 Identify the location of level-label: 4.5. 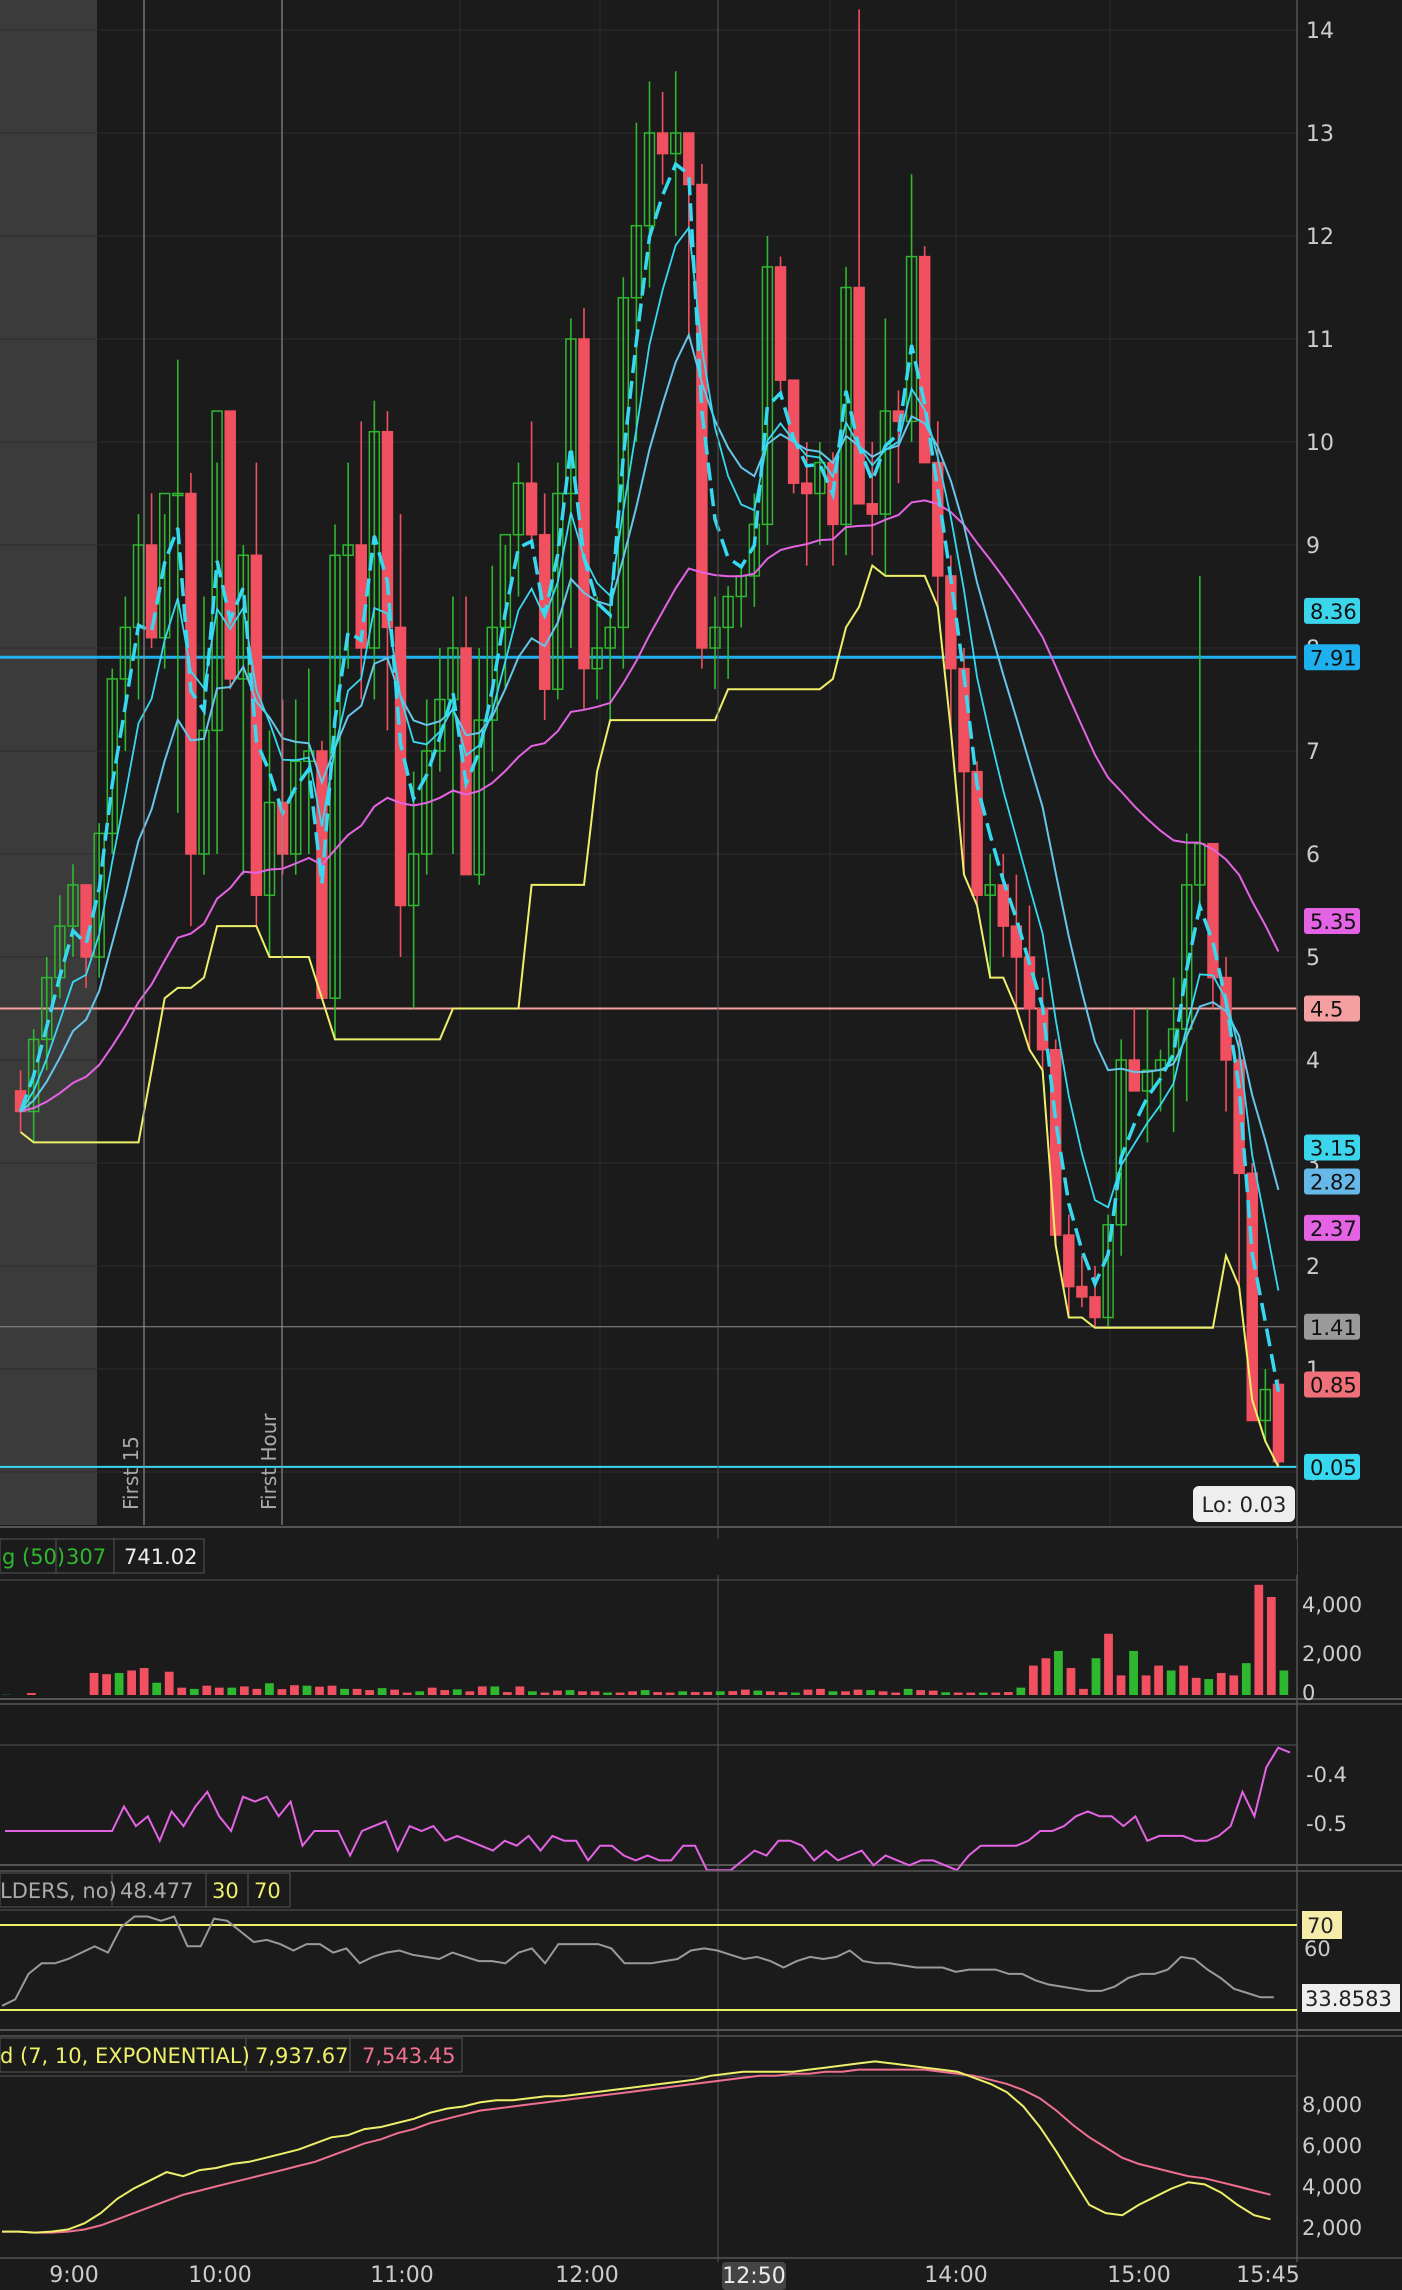
(1326, 1010).